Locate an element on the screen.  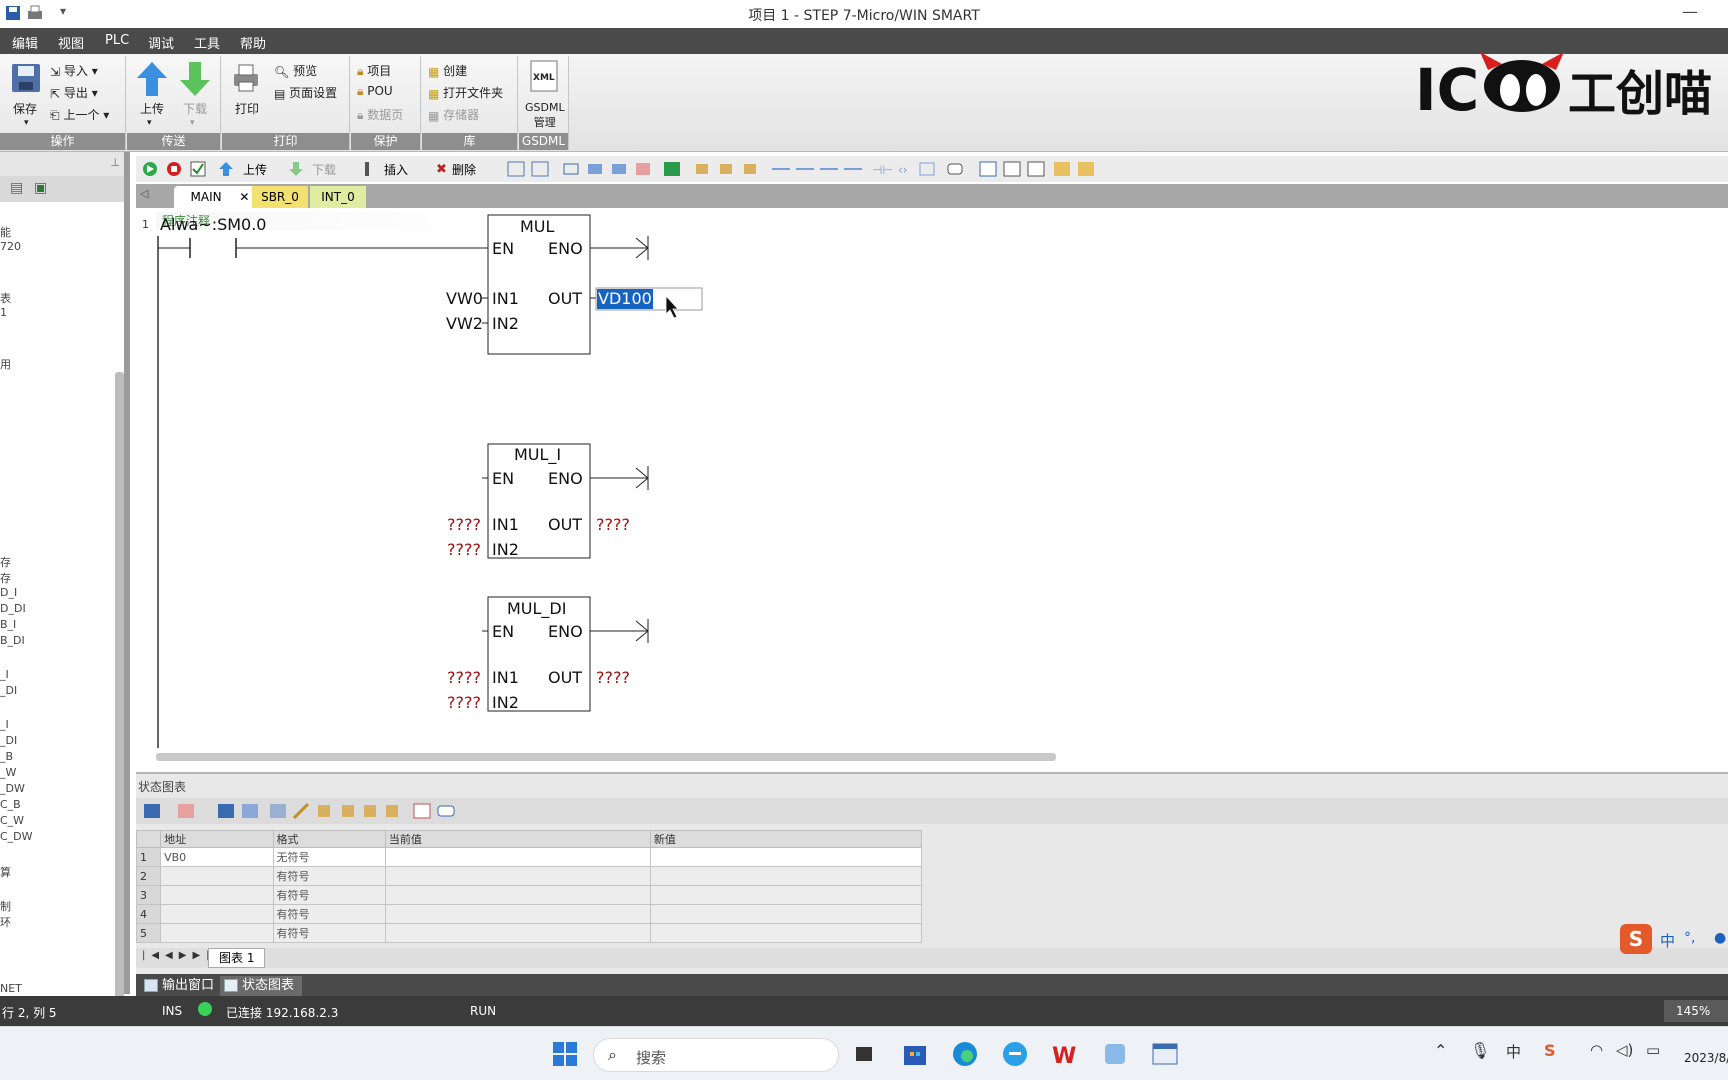
create-button: ▦ 创建 is located at coordinates (447, 70).